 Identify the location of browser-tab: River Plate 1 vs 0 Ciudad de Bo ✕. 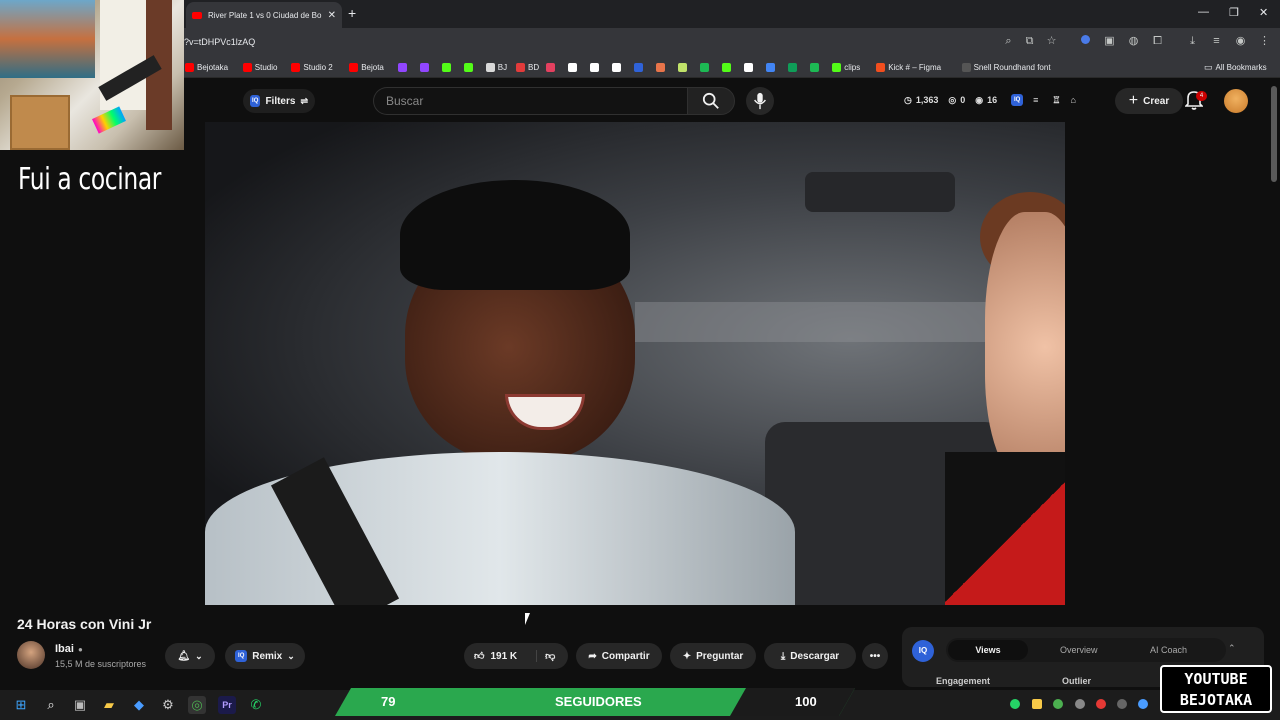
(264, 15).